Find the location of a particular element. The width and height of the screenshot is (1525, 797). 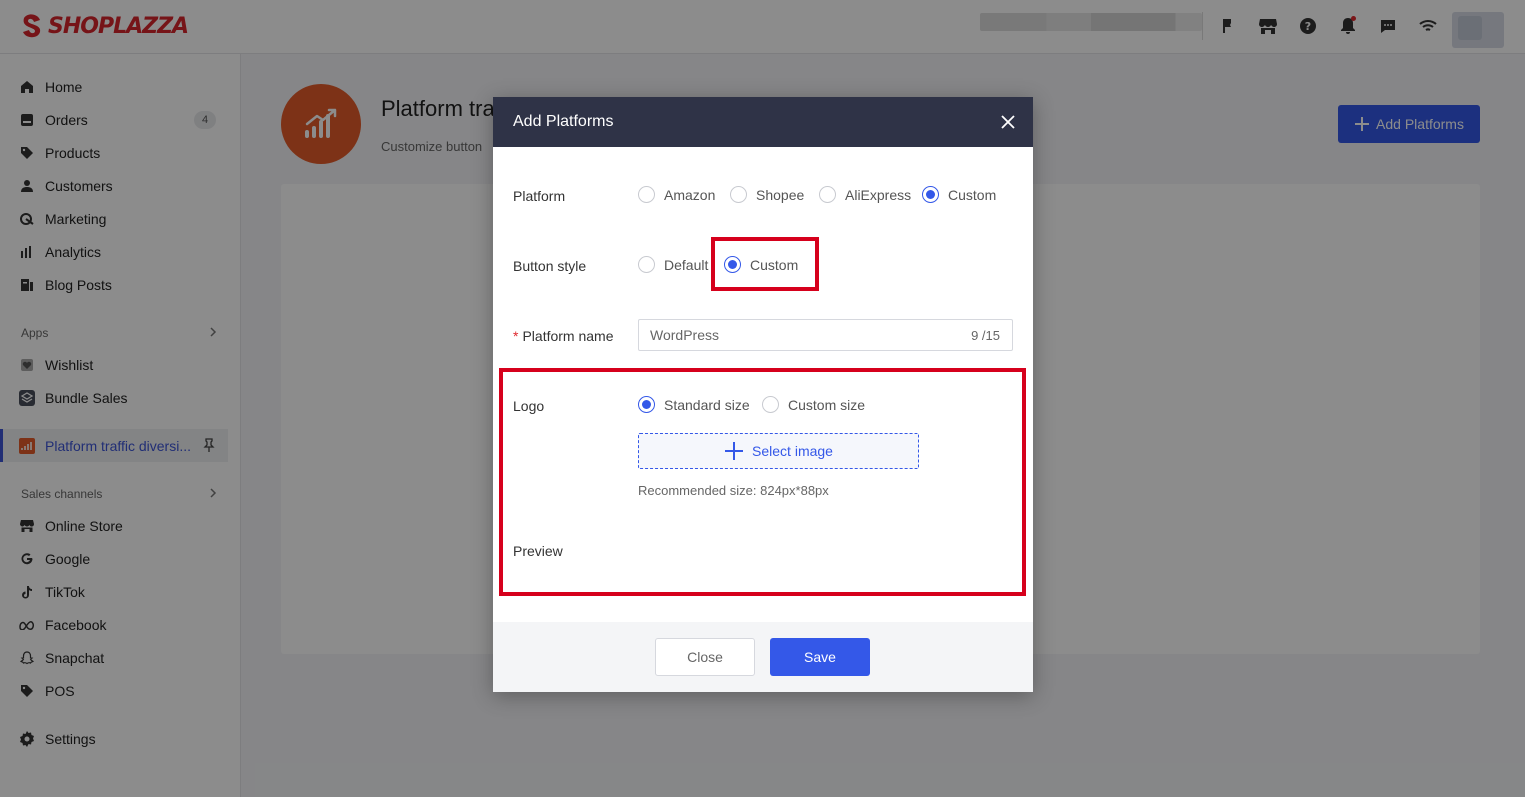

radio-label: Shopee is located at coordinates (780, 194).